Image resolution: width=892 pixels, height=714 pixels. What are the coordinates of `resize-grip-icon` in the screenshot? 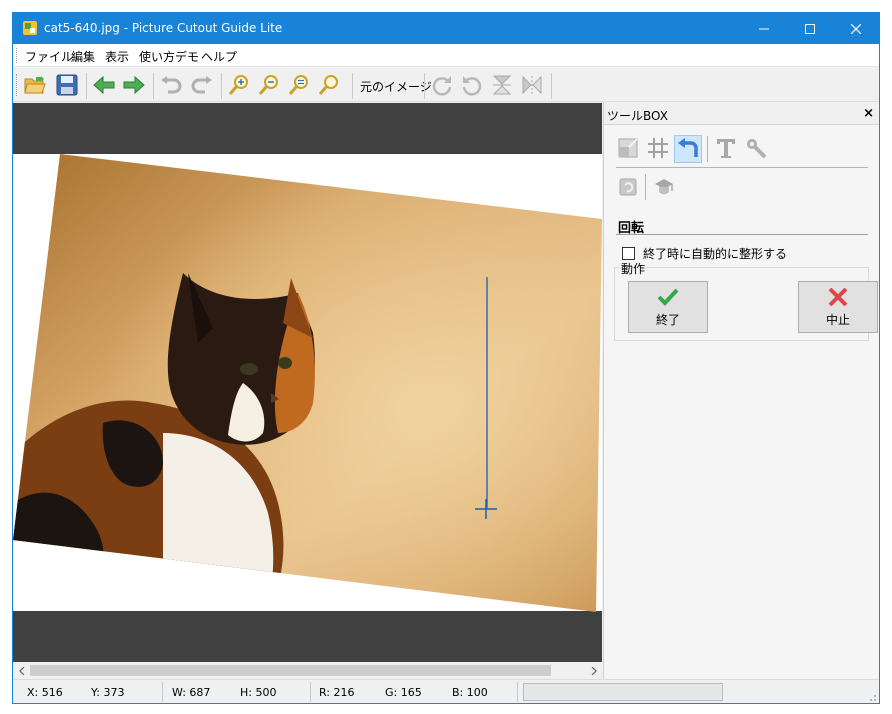 It's located at (872, 696).